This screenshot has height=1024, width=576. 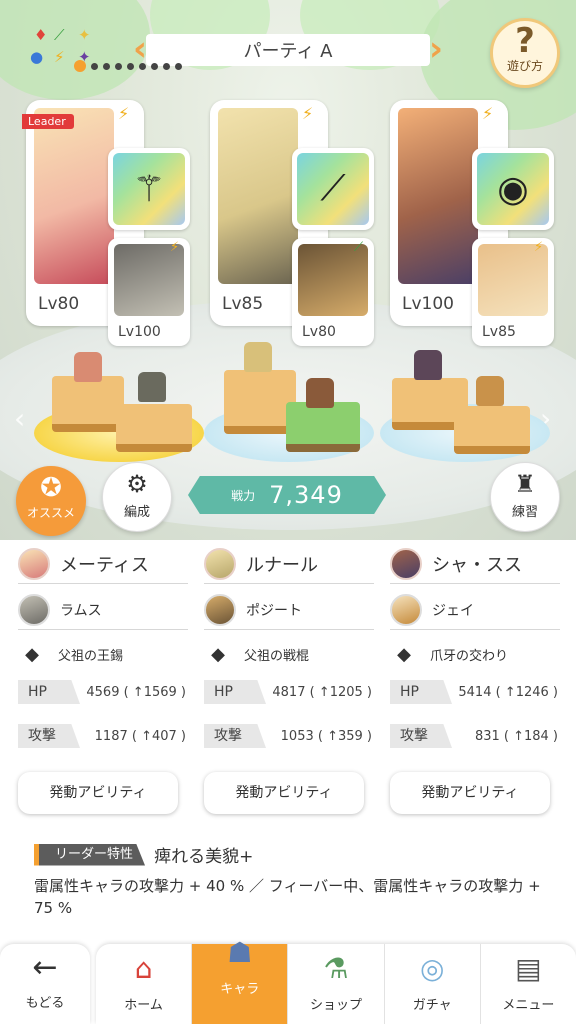 What do you see at coordinates (240, 952) in the screenshot?
I see `character-icon: ☗` at bounding box center [240, 952].